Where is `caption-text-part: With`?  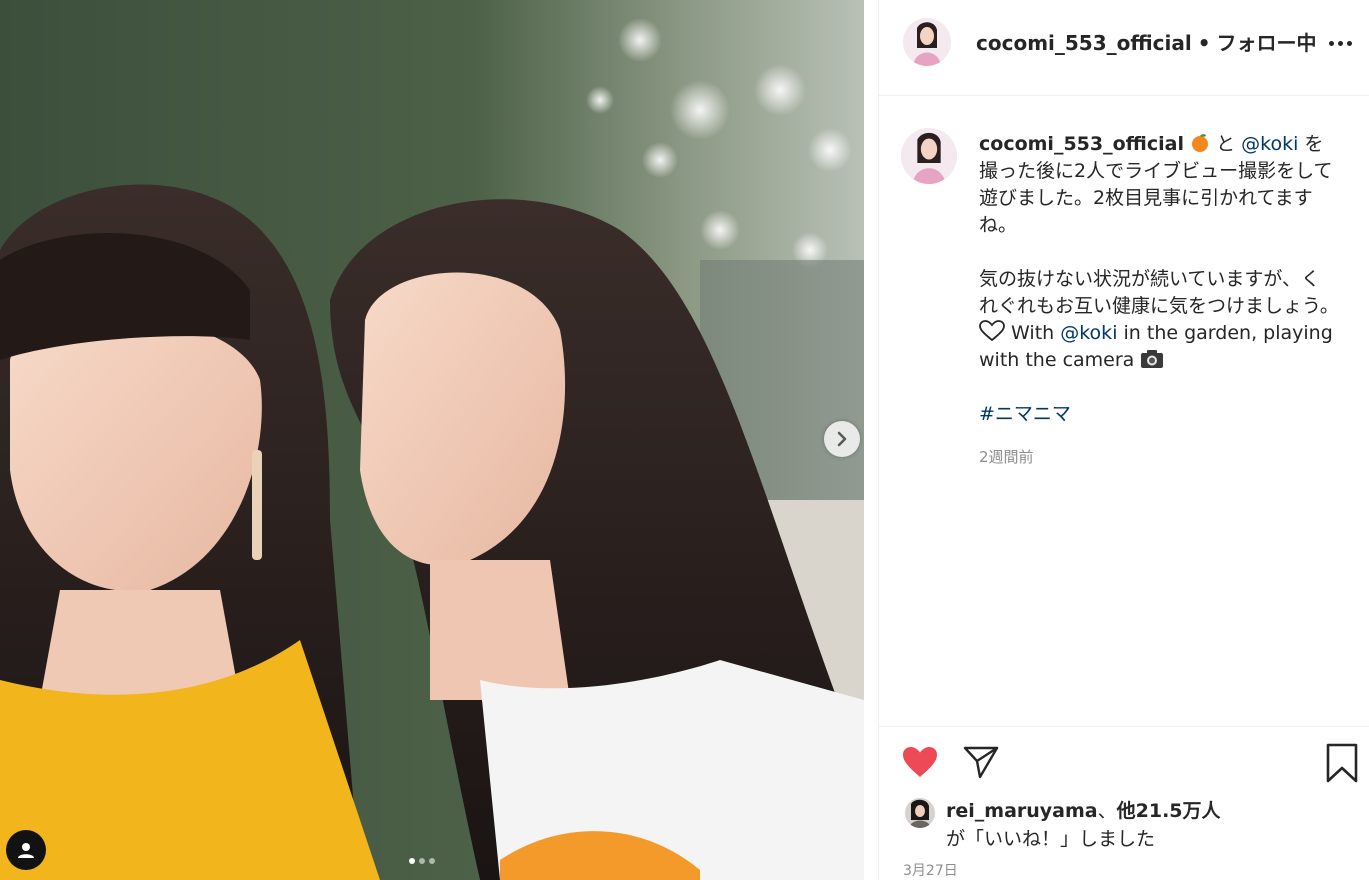
caption-text-part: With is located at coordinates (1033, 333).